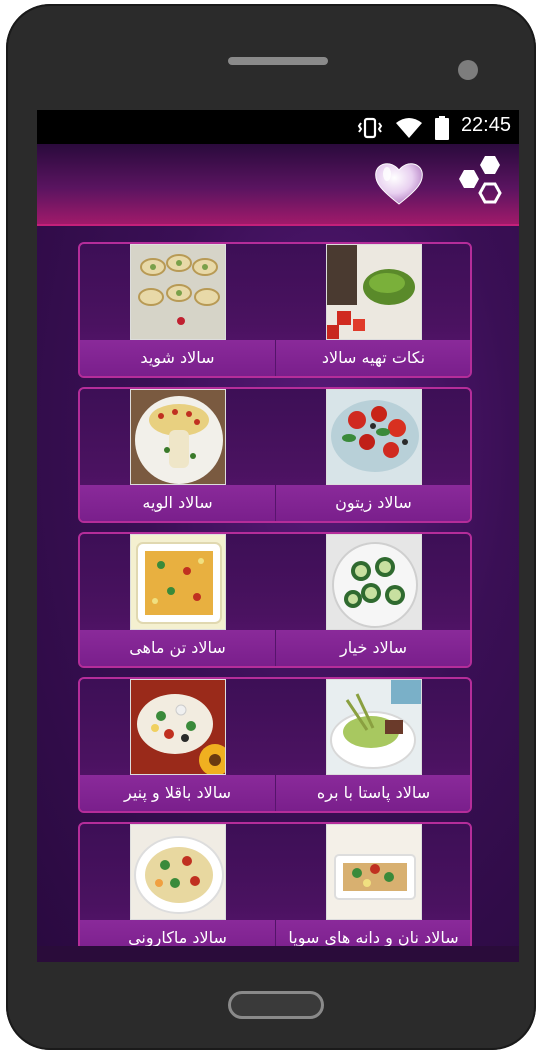  I want to click on recipe-item: سالاد باقلا و پنیر, so click(177, 745).